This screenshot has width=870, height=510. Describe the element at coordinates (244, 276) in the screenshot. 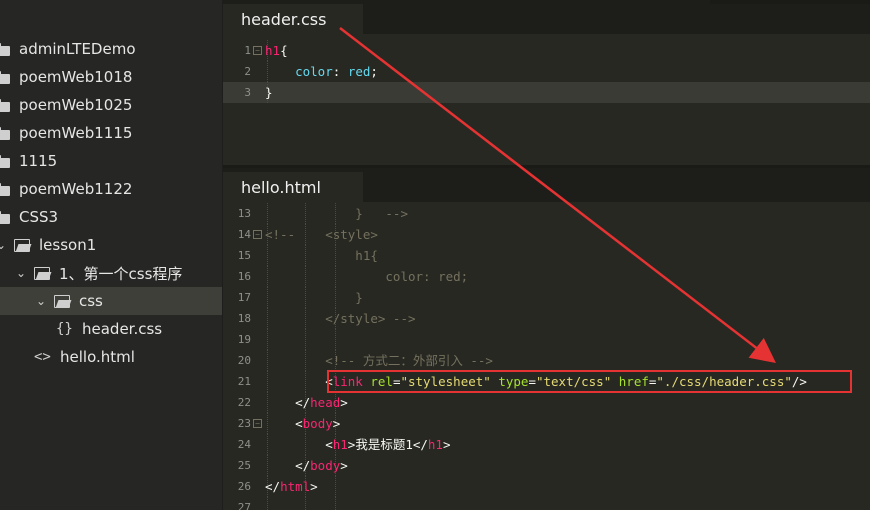

I see `line-number: 16` at that location.